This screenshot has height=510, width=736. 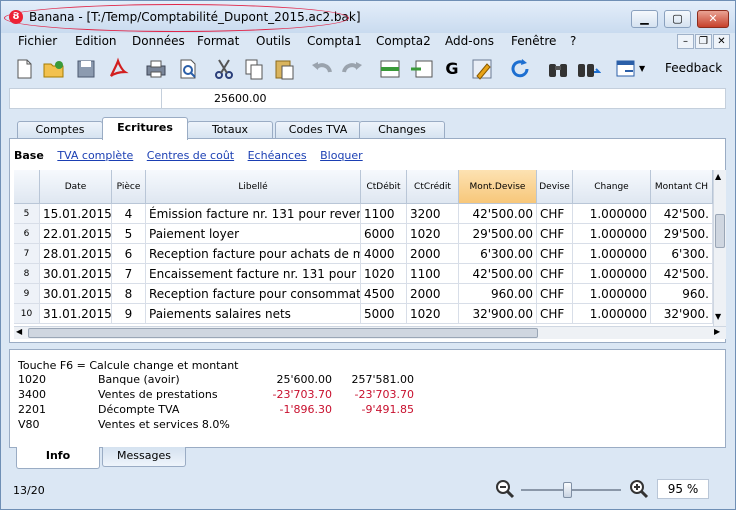 What do you see at coordinates (384, 234) in the screenshot?
I see `cell-ctdebit: 6000` at bounding box center [384, 234].